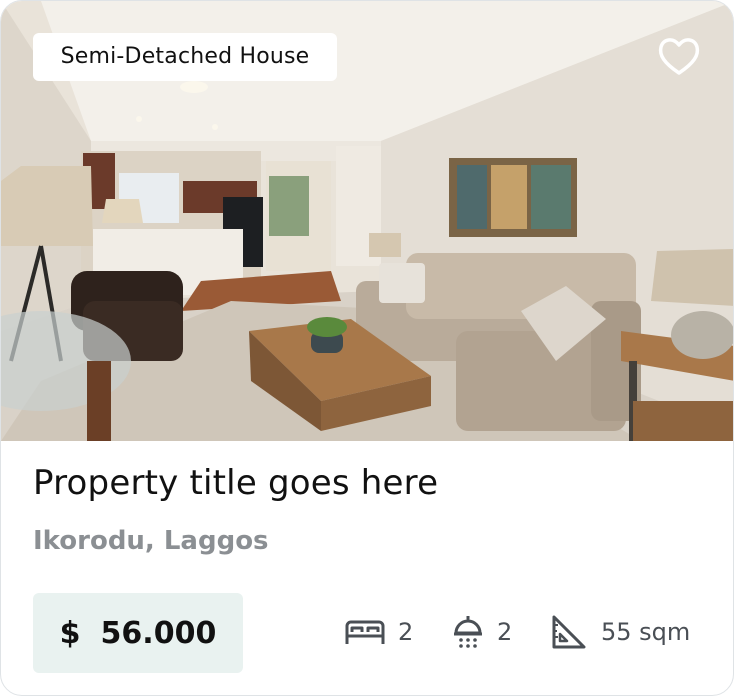  I want to click on price-currency: $, so click(70, 633).